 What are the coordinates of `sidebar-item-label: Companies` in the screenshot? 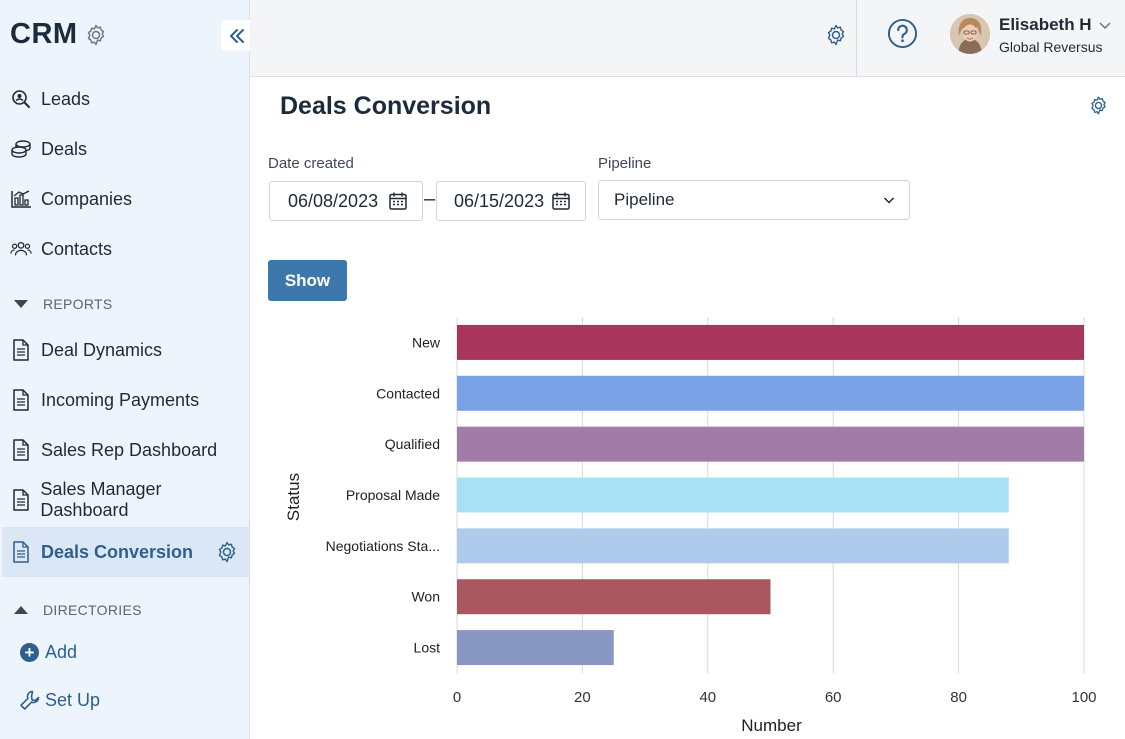 It's located at (87, 198).